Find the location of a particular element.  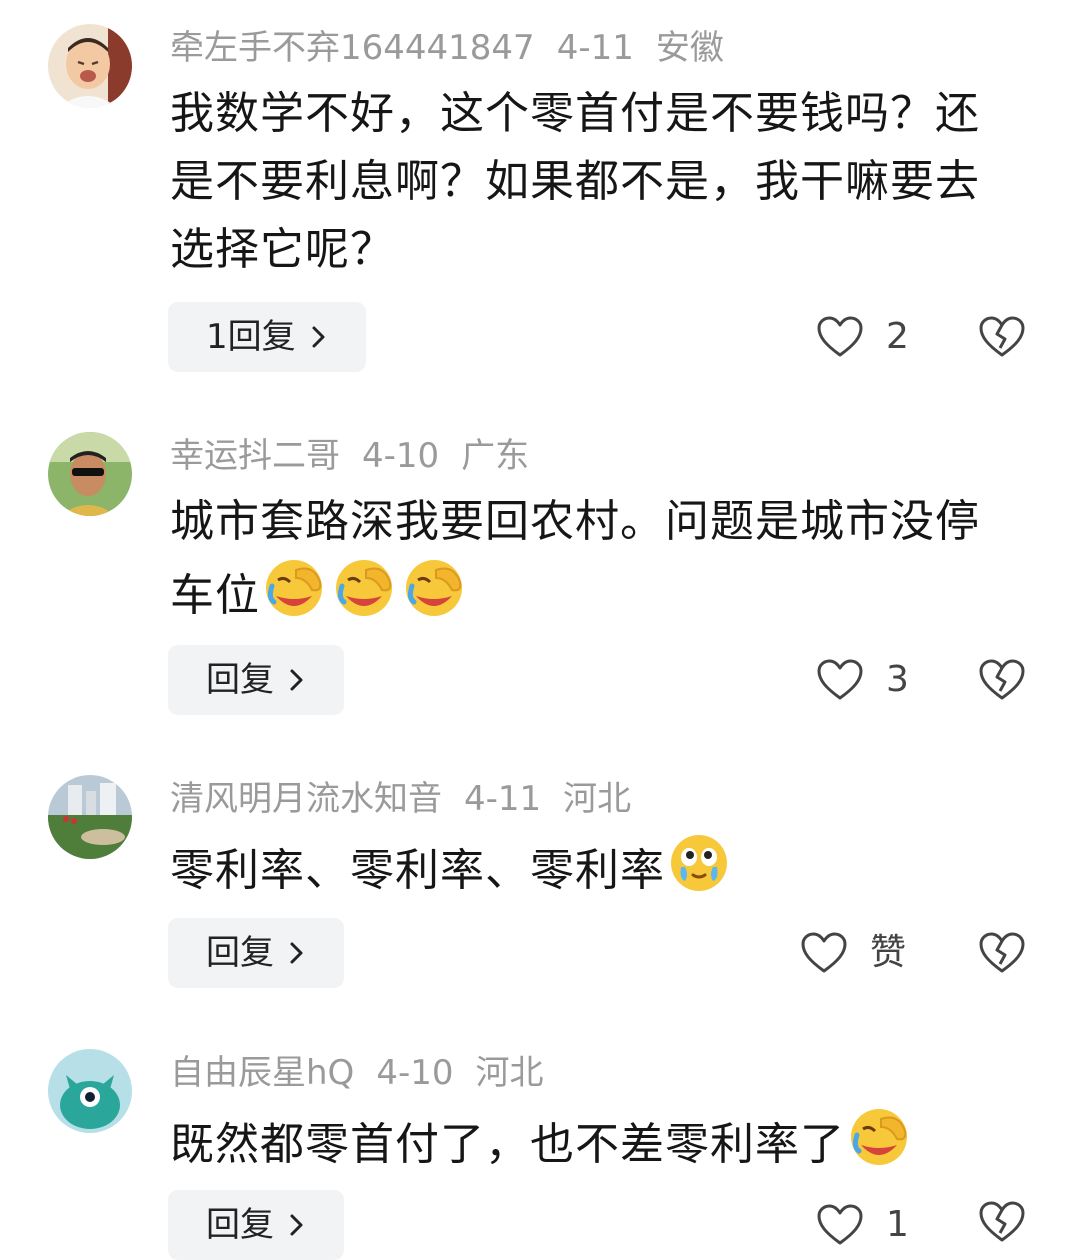

comment-text-segment: 车位 is located at coordinates (215, 595).